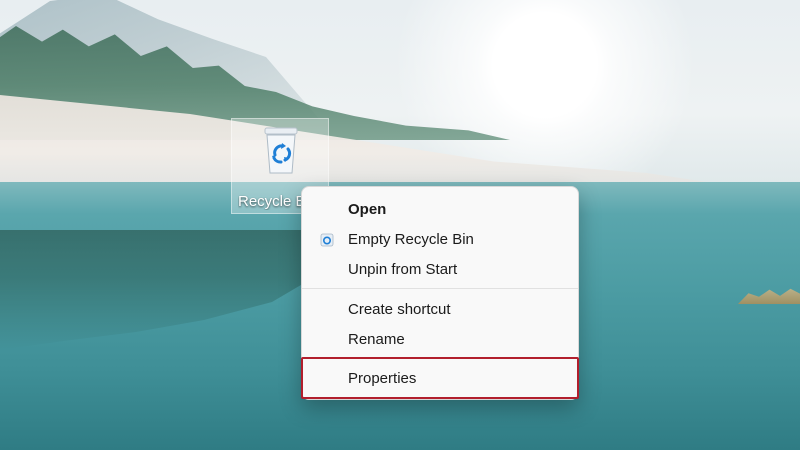  Describe the element at coordinates (327, 240) in the screenshot. I see `recycle-bin-small-icon` at that location.